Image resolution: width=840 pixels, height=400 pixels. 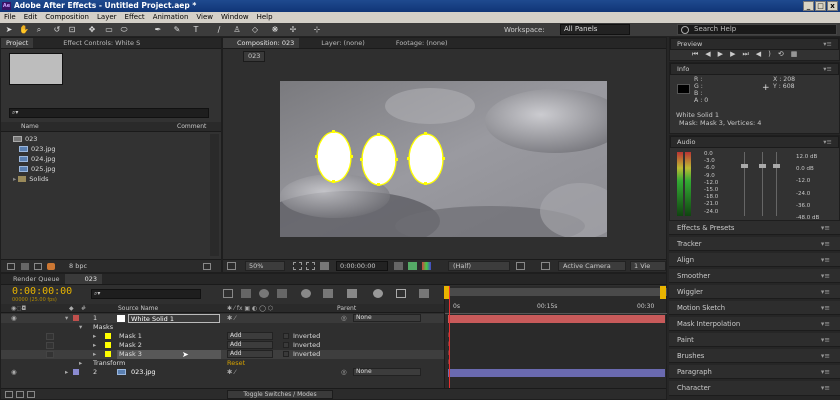 What do you see at coordinates (31, 394) in the screenshot?
I see `in-out-toggle-icon` at bounding box center [31, 394].